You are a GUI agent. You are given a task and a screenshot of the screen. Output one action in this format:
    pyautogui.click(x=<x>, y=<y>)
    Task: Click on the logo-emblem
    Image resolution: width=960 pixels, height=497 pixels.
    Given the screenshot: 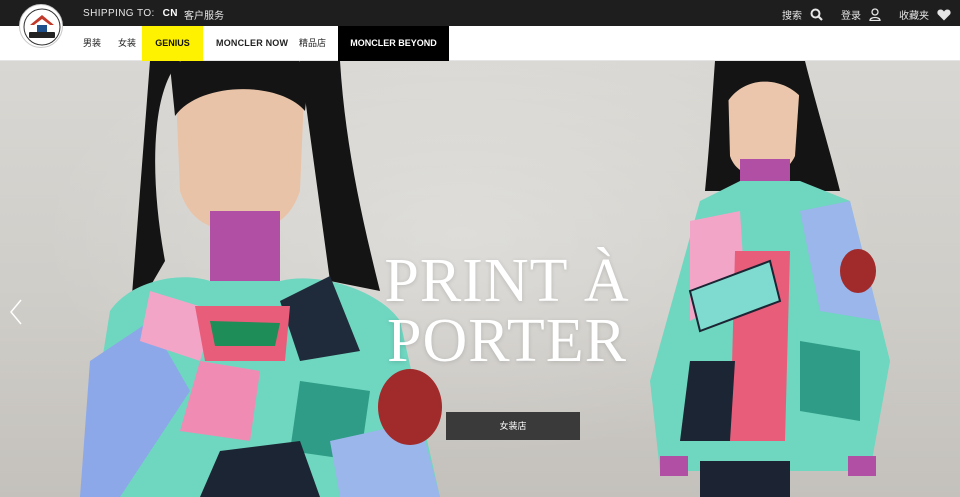 What is the action you would take?
    pyautogui.click(x=42, y=27)
    